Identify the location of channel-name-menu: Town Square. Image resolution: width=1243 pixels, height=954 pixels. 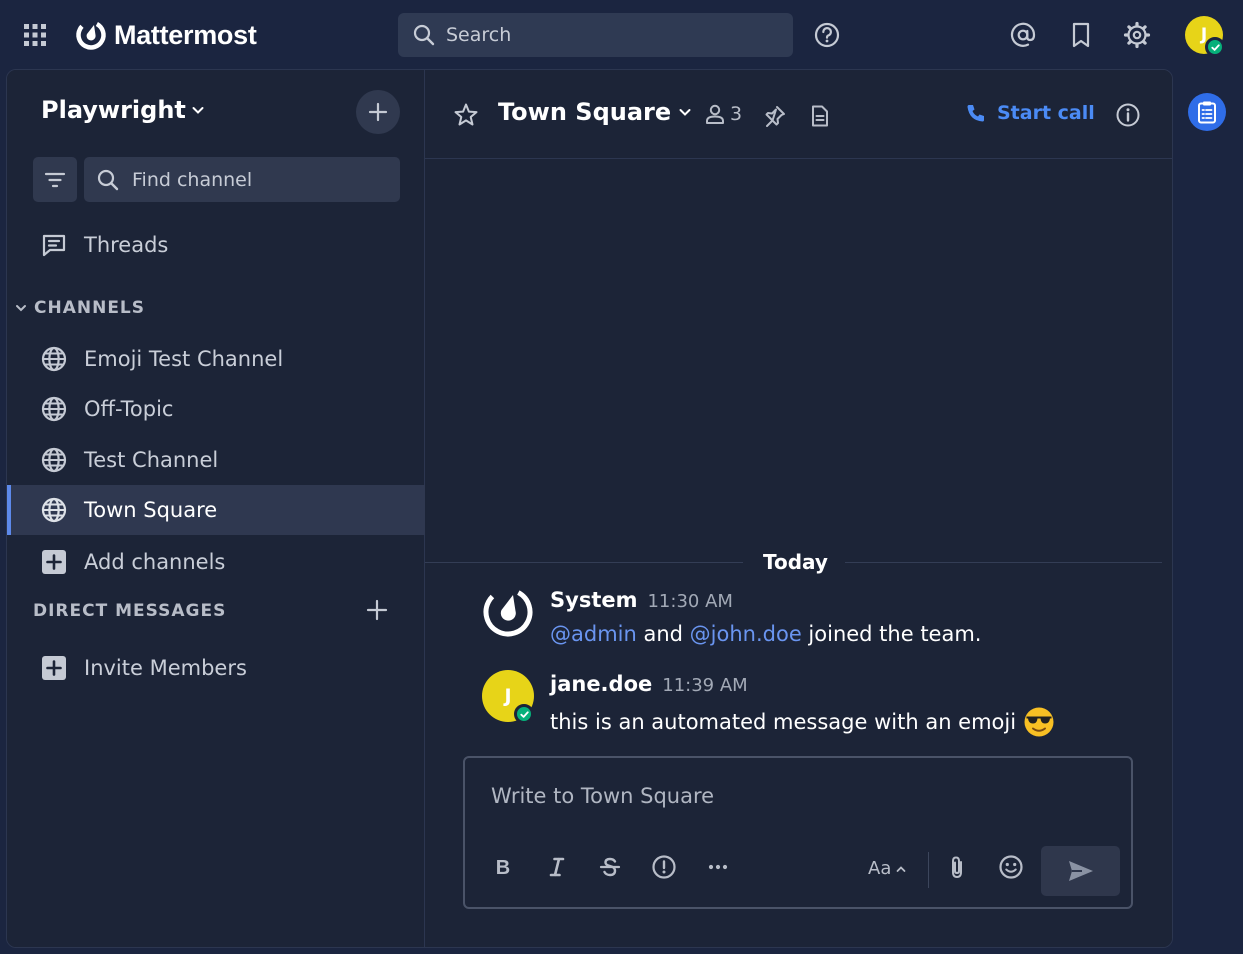
(595, 112).